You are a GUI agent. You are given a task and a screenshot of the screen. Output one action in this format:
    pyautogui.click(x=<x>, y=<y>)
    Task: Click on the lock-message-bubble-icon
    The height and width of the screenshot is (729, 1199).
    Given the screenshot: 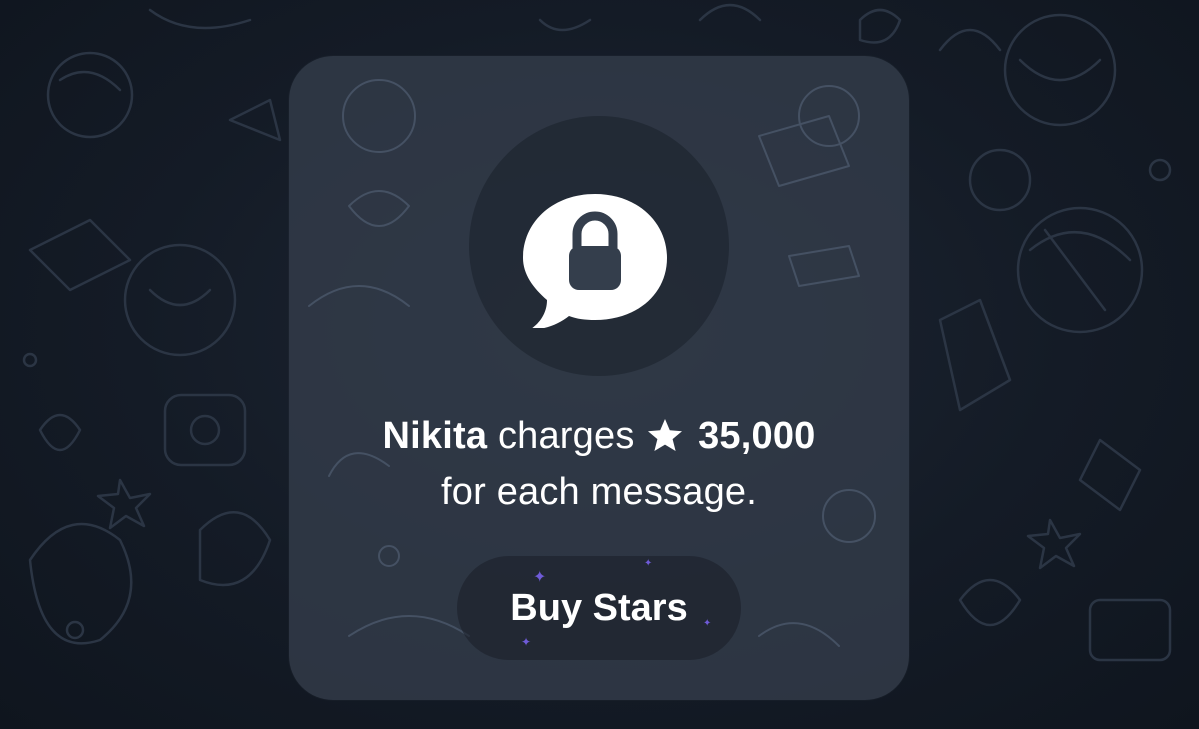 What is the action you would take?
    pyautogui.click(x=595, y=261)
    